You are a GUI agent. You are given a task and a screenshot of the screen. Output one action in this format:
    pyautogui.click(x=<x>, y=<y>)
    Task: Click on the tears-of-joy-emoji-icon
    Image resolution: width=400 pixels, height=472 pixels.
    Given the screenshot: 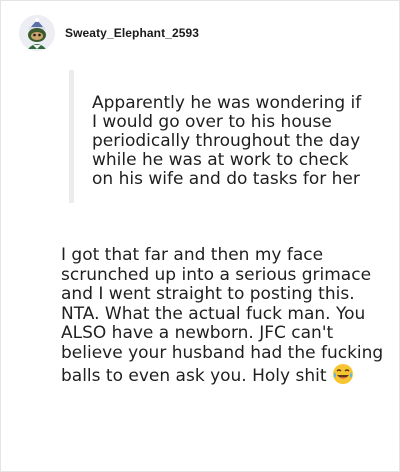 What is the action you would take?
    pyautogui.click(x=343, y=374)
    